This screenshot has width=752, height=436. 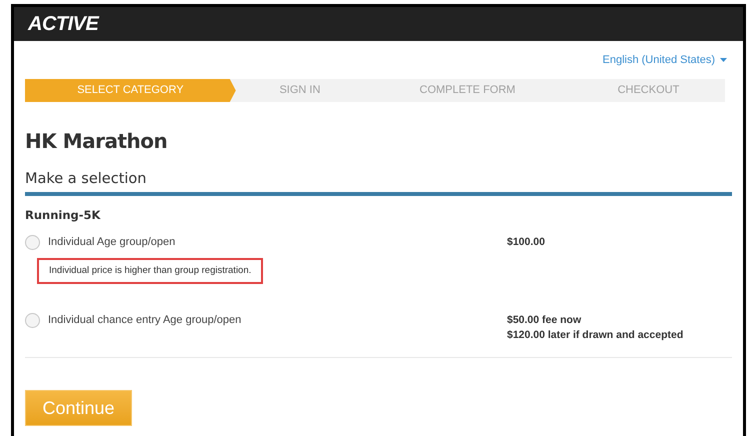 What do you see at coordinates (63, 24) in the screenshot?
I see `logo: ACTIVE` at bounding box center [63, 24].